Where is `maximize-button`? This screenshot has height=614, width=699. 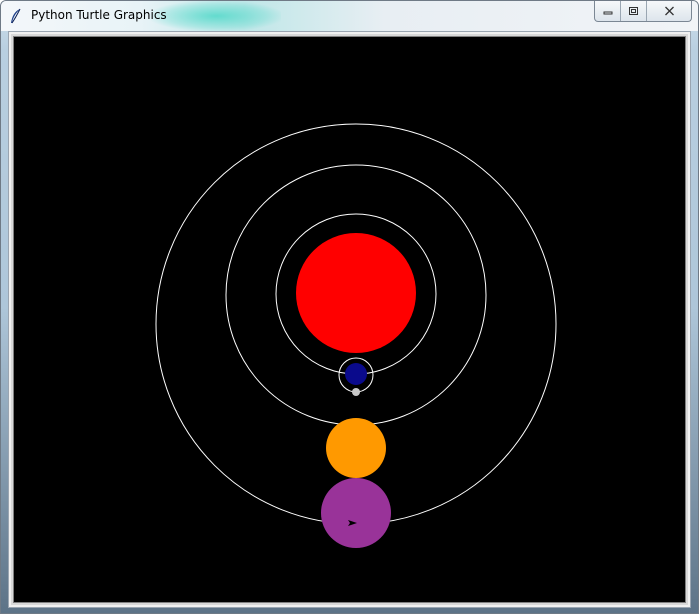 maximize-button is located at coordinates (634, 11).